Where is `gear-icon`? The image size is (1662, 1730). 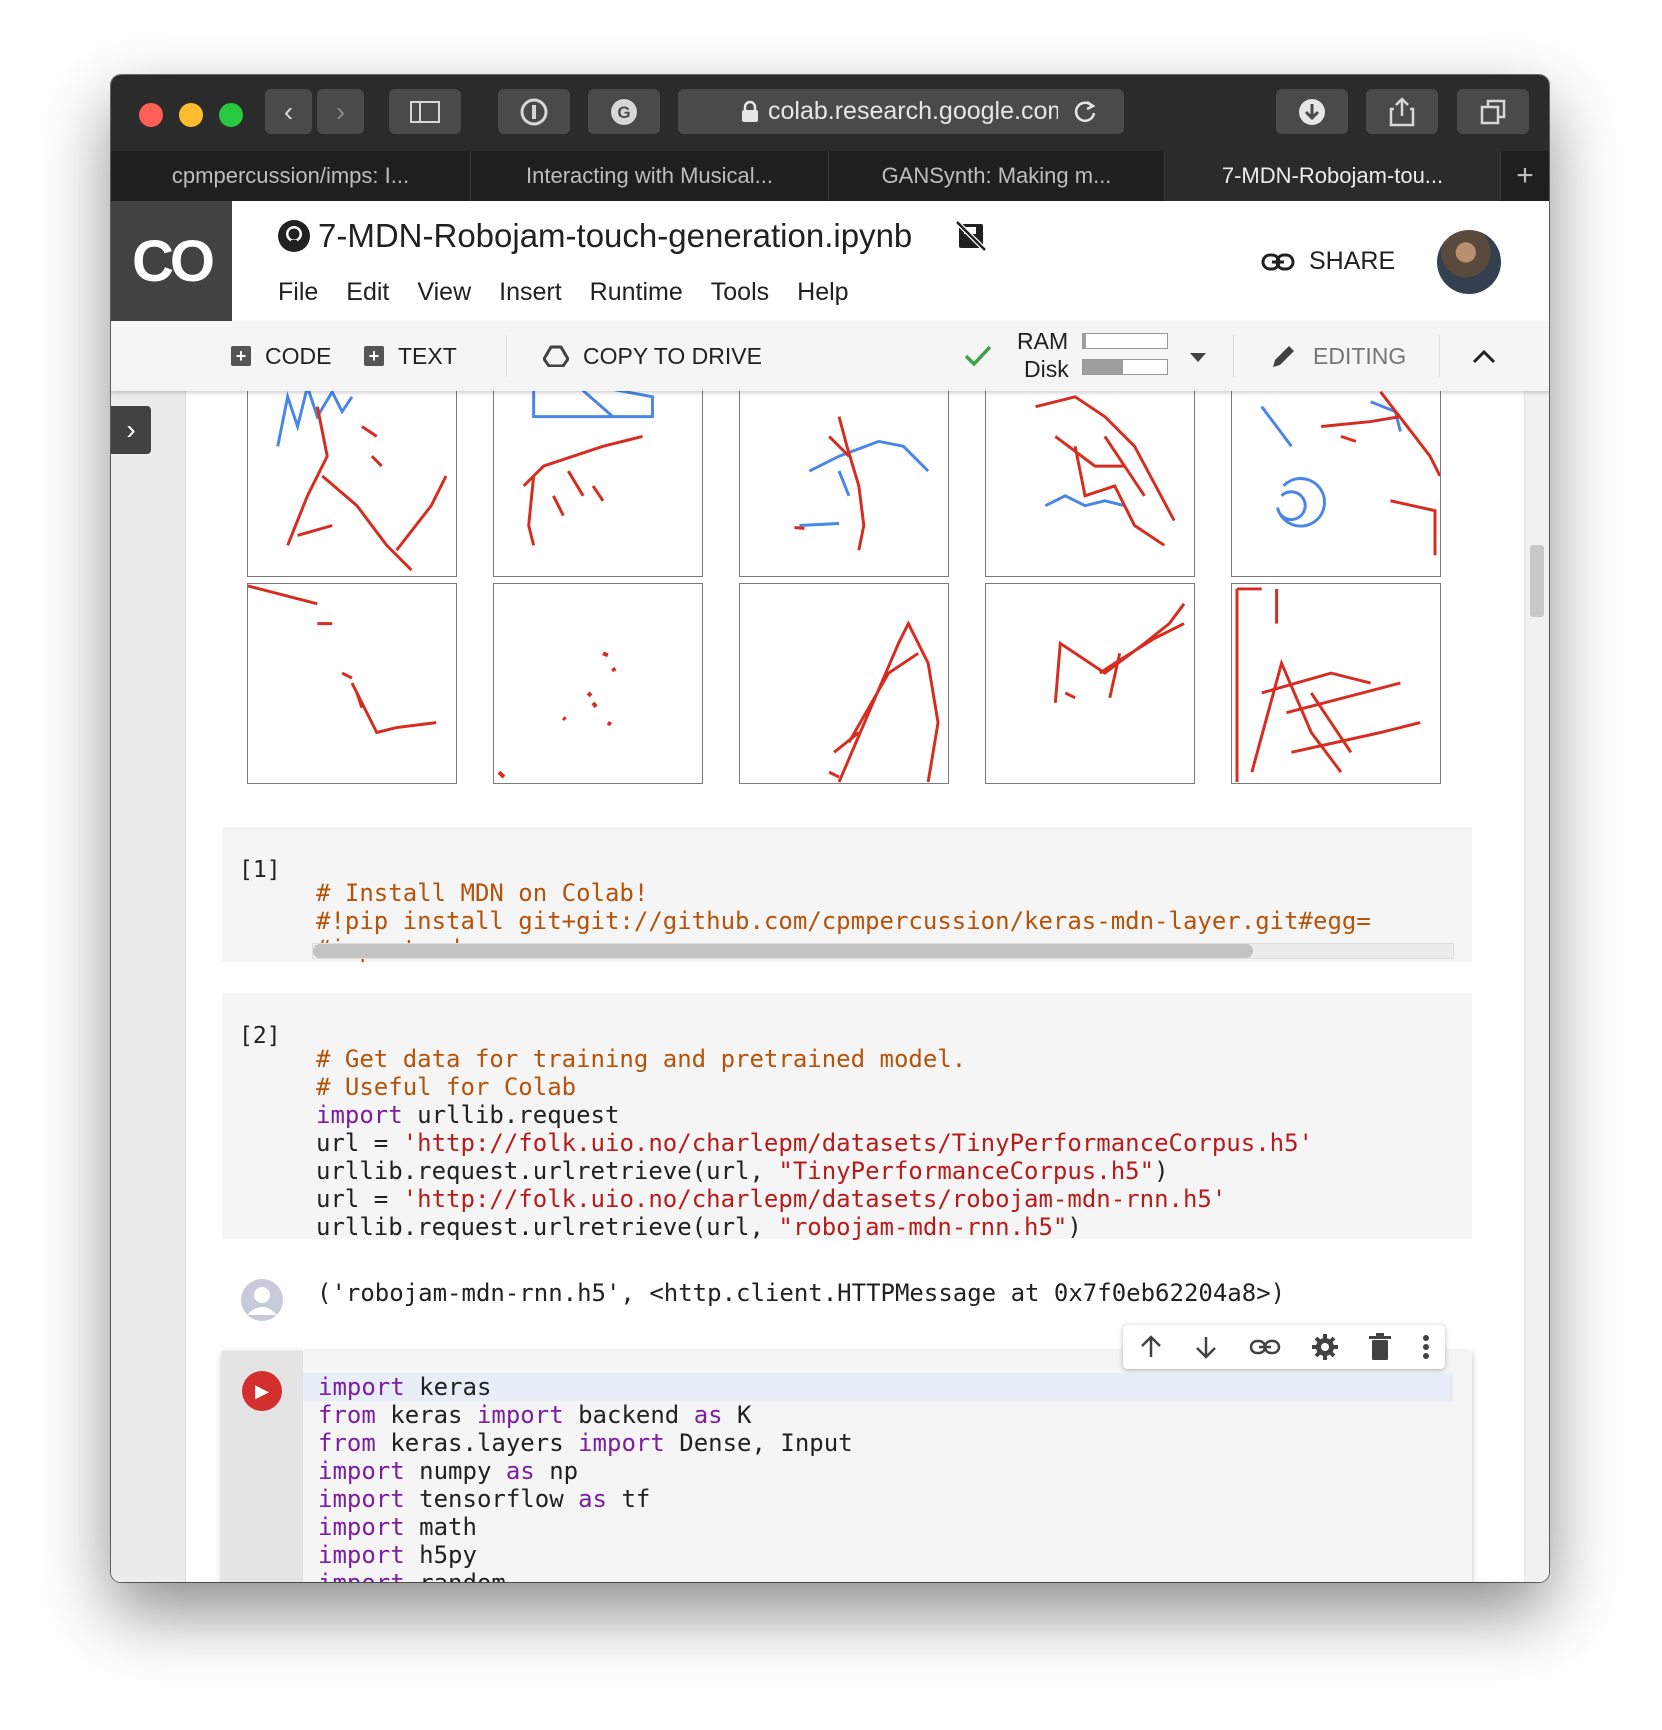 gear-icon is located at coordinates (1325, 1347).